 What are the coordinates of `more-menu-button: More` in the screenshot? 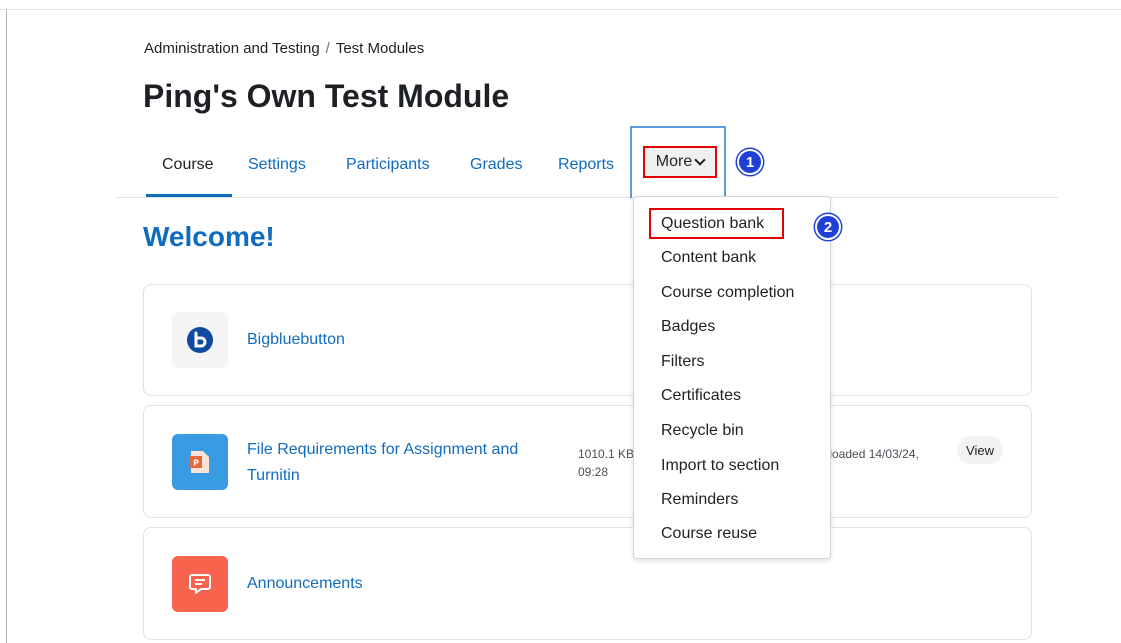 It's located at (680, 162).